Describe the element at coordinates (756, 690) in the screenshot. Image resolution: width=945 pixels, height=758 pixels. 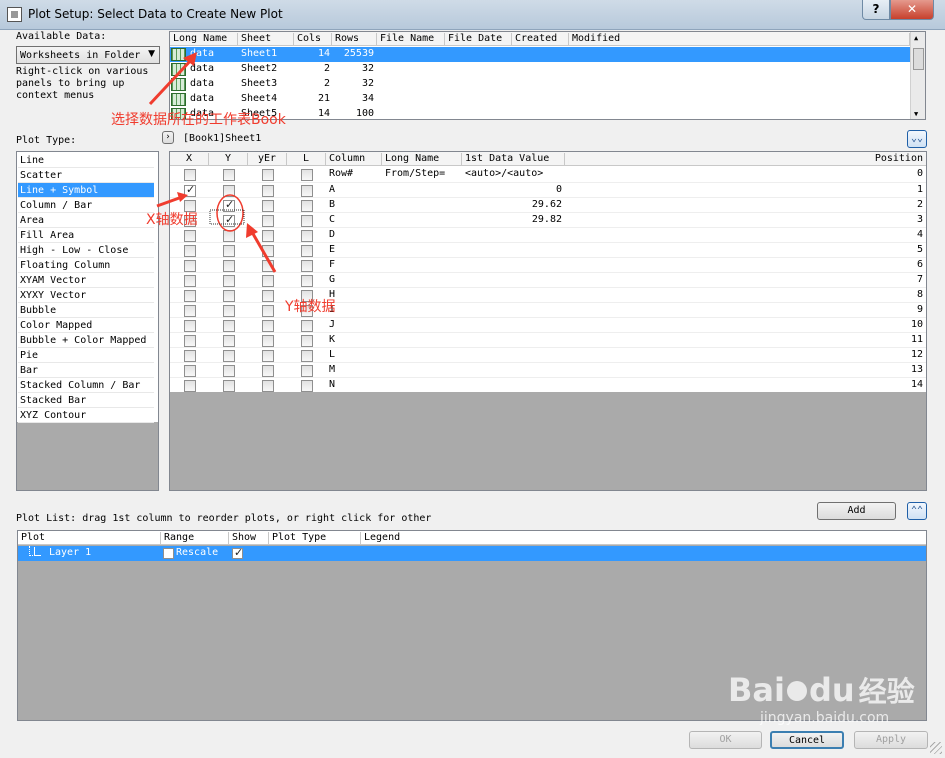
I see `watermark-brand: Bai` at that location.